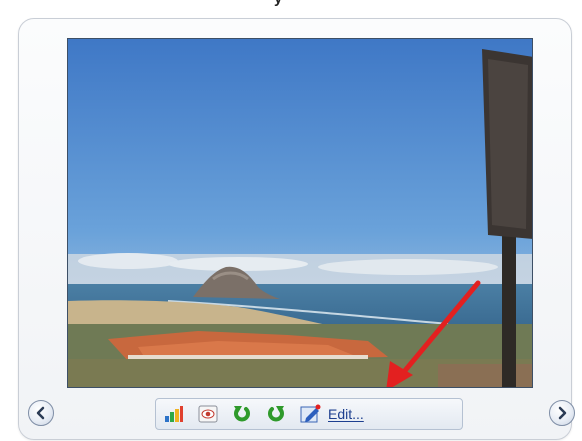  I want to click on rotate-clockwise-icon, so click(276, 414).